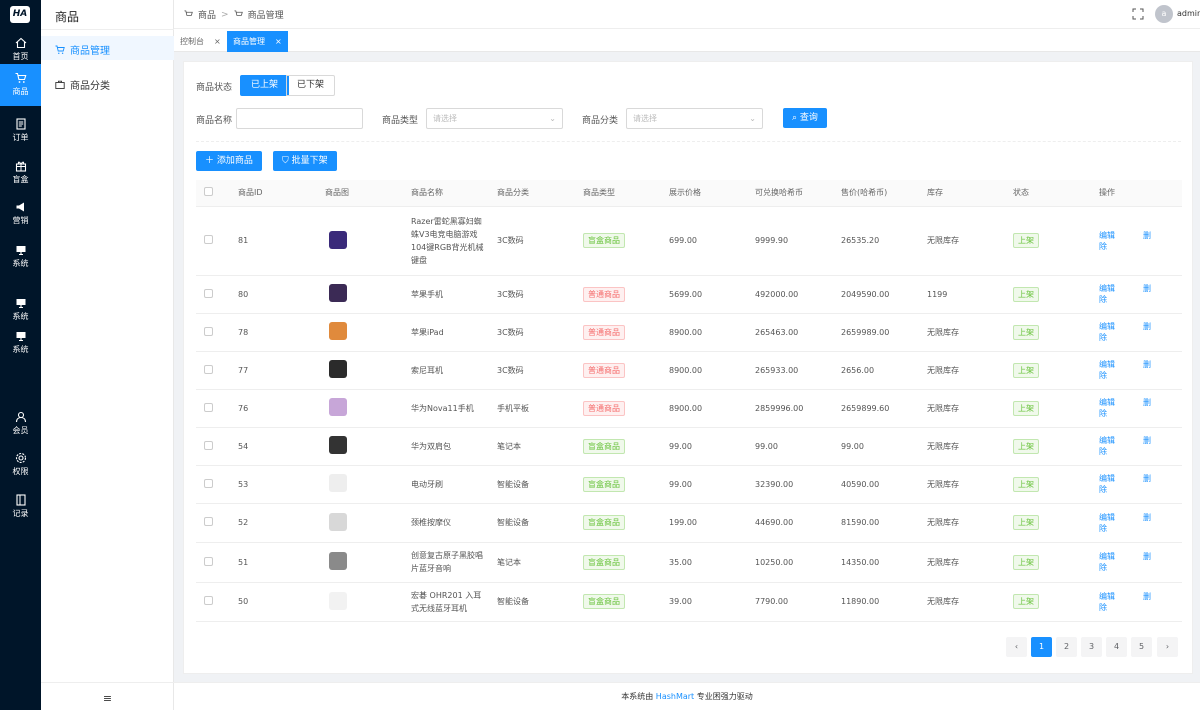 This screenshot has width=1200, height=710. Describe the element at coordinates (450, 241) in the screenshot. I see `product-name: Razer雷蛇黑寡妇蜘蛛V3电竞电脑游戏104键RGB背光机械键盘` at that location.